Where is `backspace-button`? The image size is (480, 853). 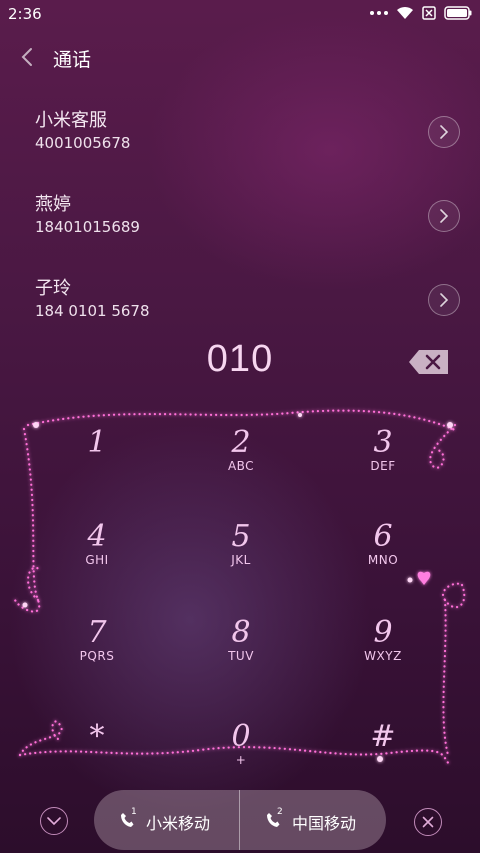
backspace-button is located at coordinates (429, 362).